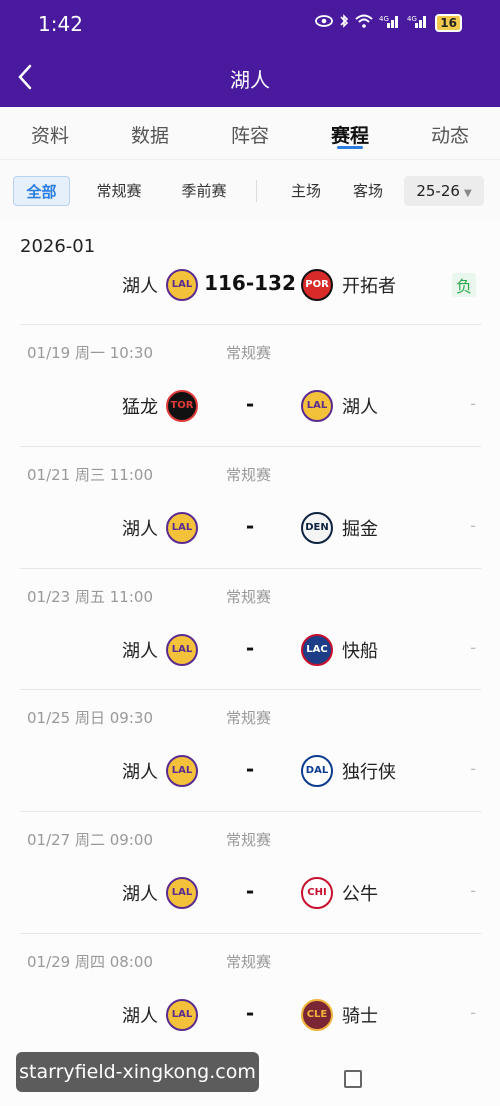  I want to click on game-datetime: 01/21 周三 11:00, so click(90, 475).